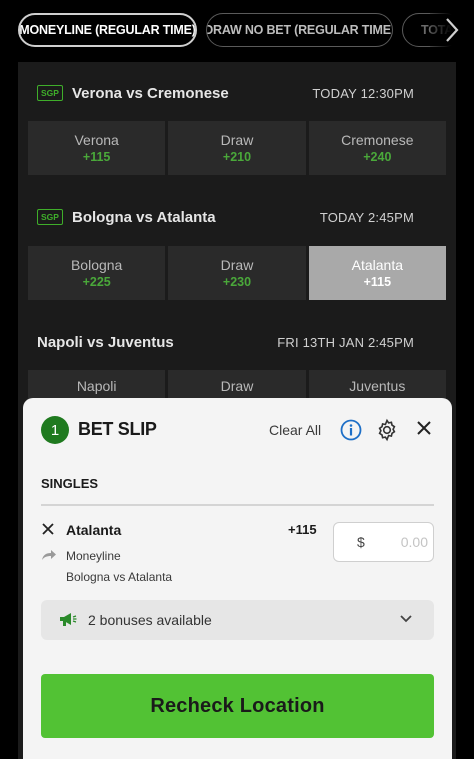 The image size is (474, 759). I want to click on clear-all-button: Clear All, so click(295, 430).